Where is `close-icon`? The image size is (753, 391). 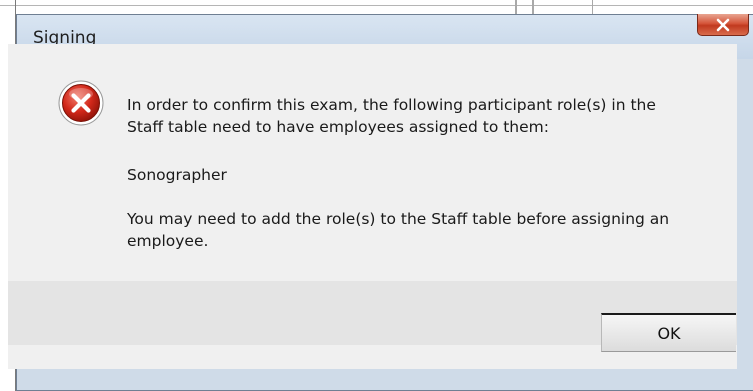 close-icon is located at coordinates (723, 25).